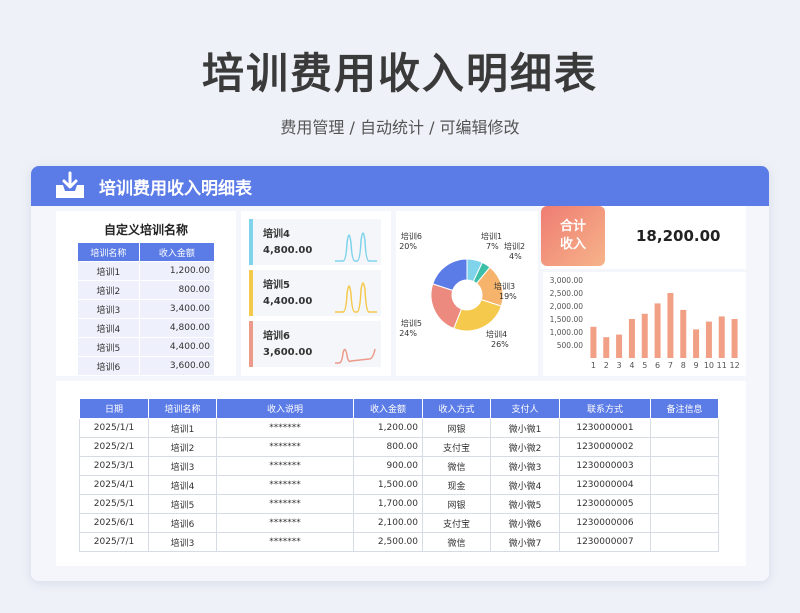  I want to click on table-cell: 2025/5/1, so click(114, 504).